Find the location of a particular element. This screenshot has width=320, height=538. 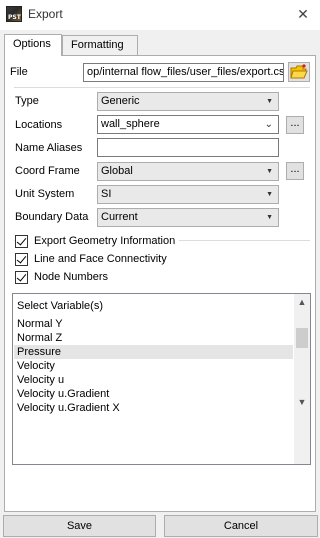

divider is located at coordinates (162, 87).